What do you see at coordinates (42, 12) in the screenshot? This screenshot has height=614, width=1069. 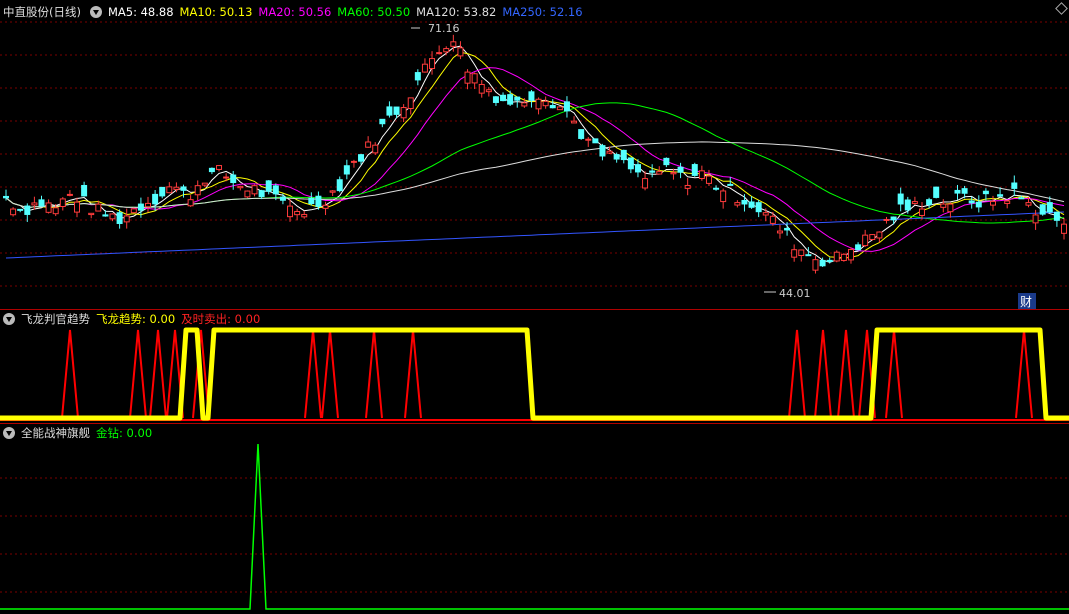 I see `stock-name: 中直股份(日线)` at bounding box center [42, 12].